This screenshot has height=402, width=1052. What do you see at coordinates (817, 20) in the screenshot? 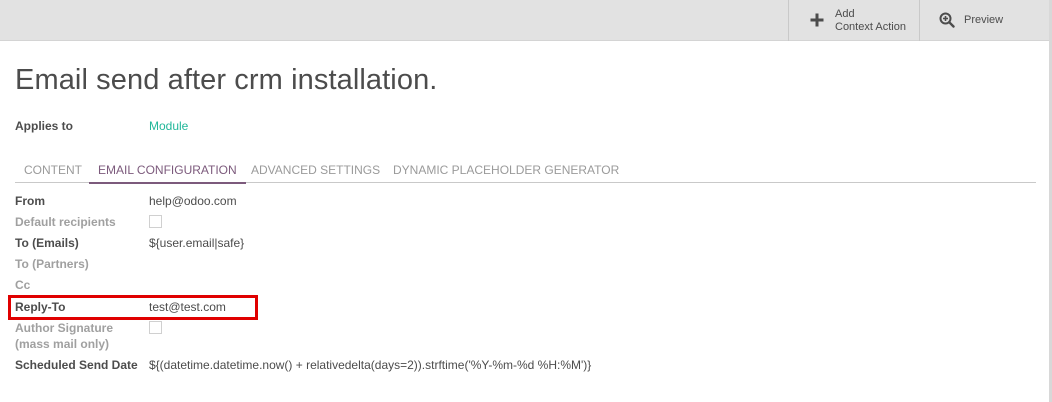
I see `plus-icon` at bounding box center [817, 20].